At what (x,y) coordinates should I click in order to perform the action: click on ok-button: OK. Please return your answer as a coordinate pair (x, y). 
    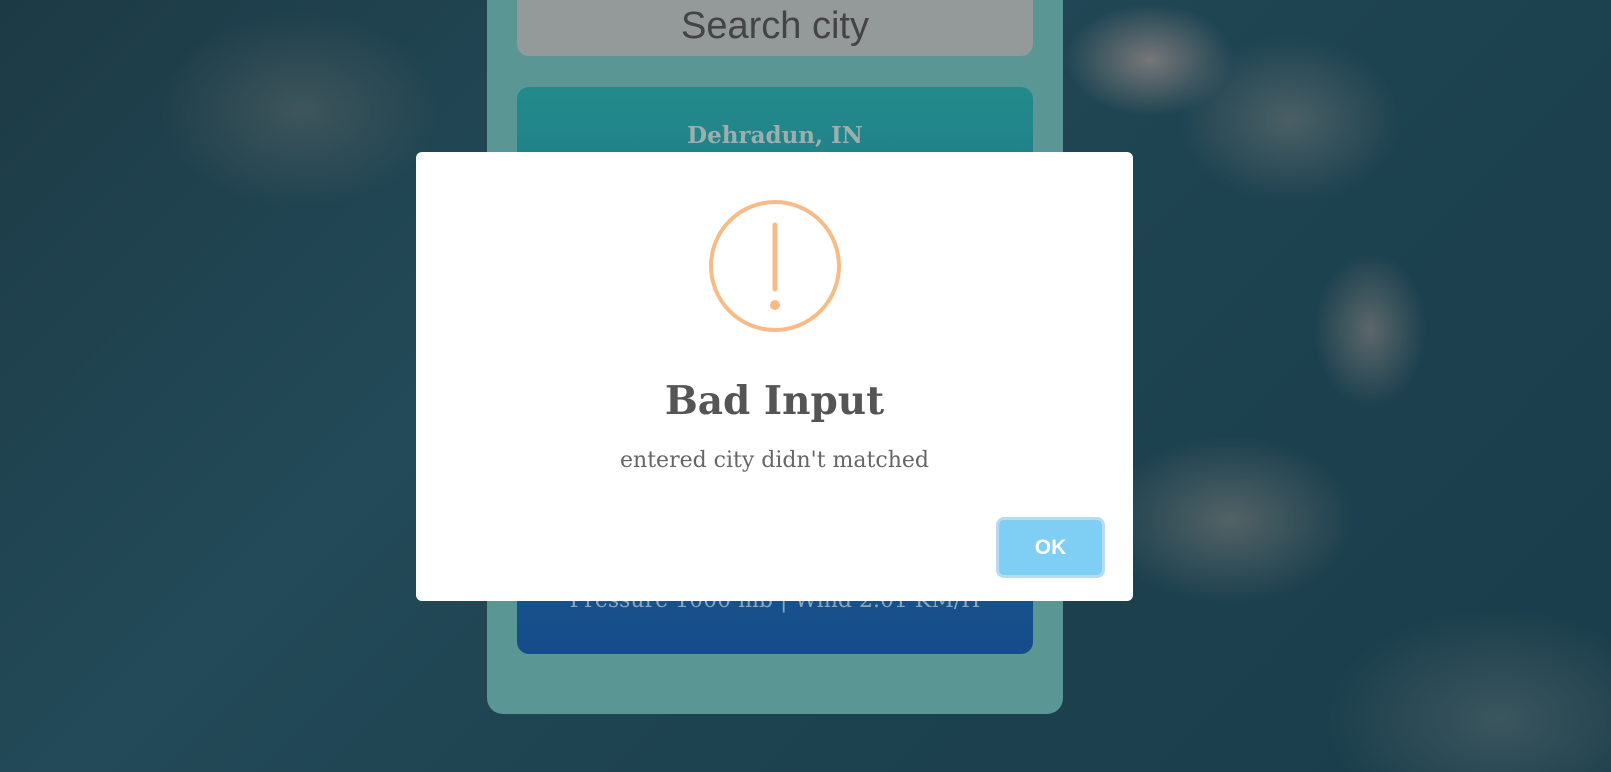
    Looking at the image, I should click on (1050, 547).